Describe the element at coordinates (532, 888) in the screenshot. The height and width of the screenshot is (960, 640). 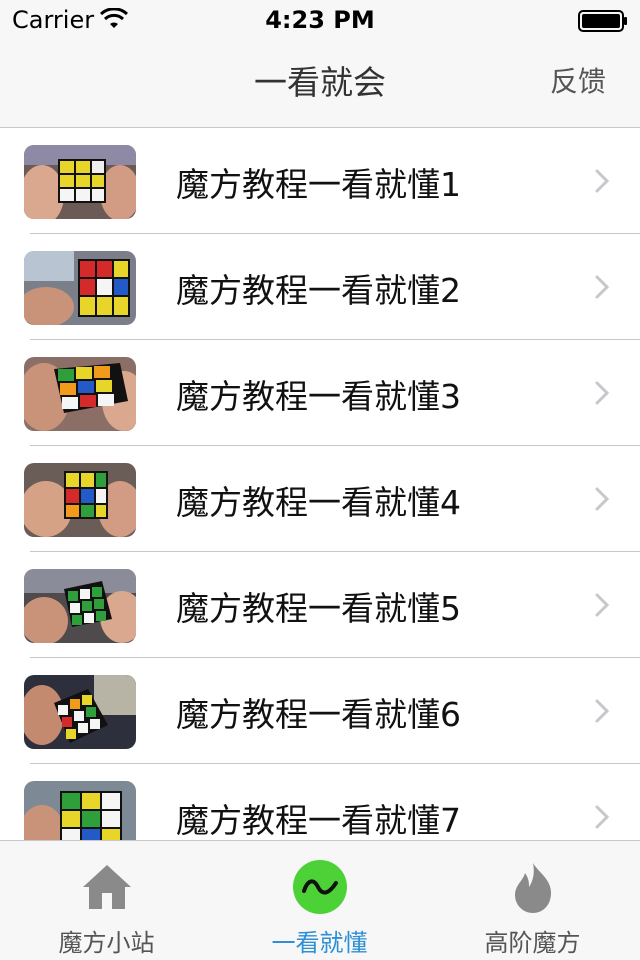
I see `flame-icon` at that location.